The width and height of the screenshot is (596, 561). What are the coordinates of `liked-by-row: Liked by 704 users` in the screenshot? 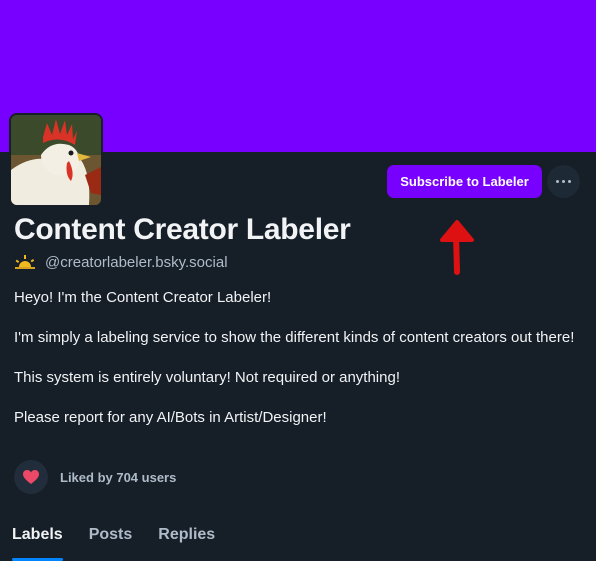 It's located at (95, 477).